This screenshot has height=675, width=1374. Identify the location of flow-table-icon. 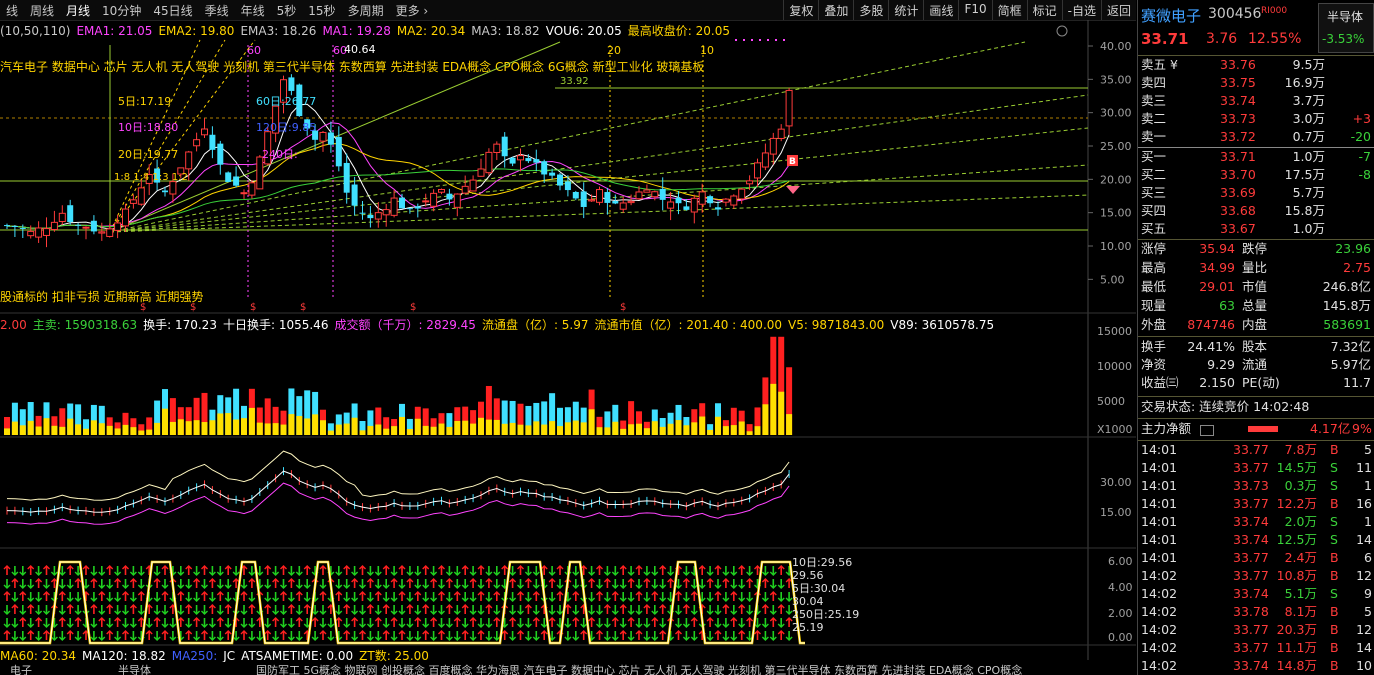
(1207, 430).